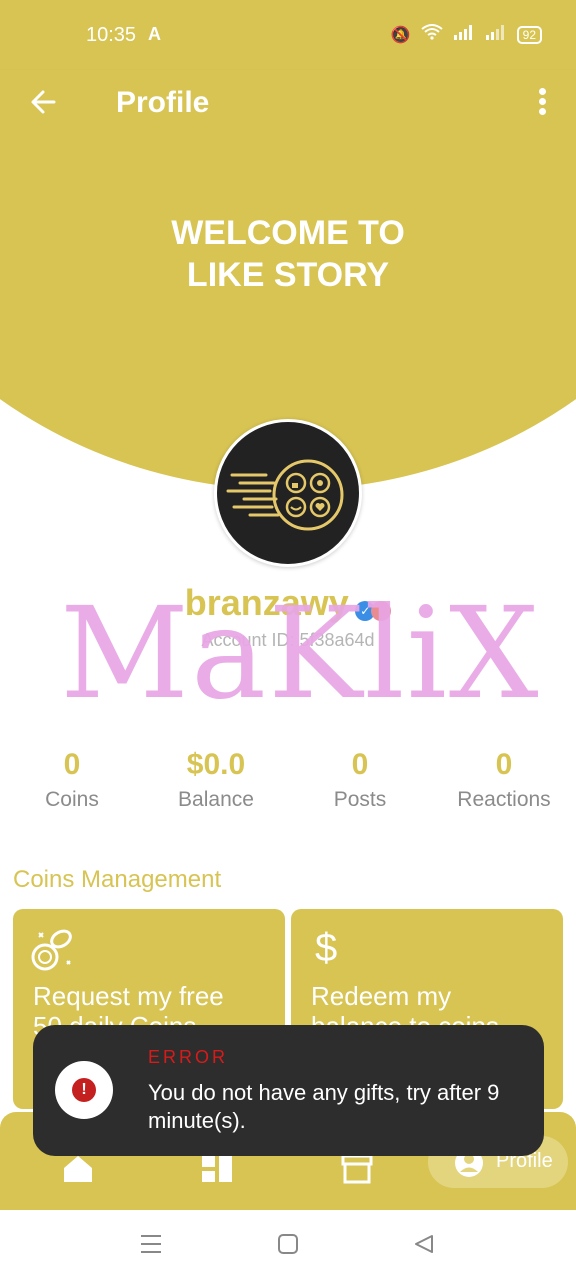 The height and width of the screenshot is (1280, 576). I want to click on coins-icon, so click(54, 950).